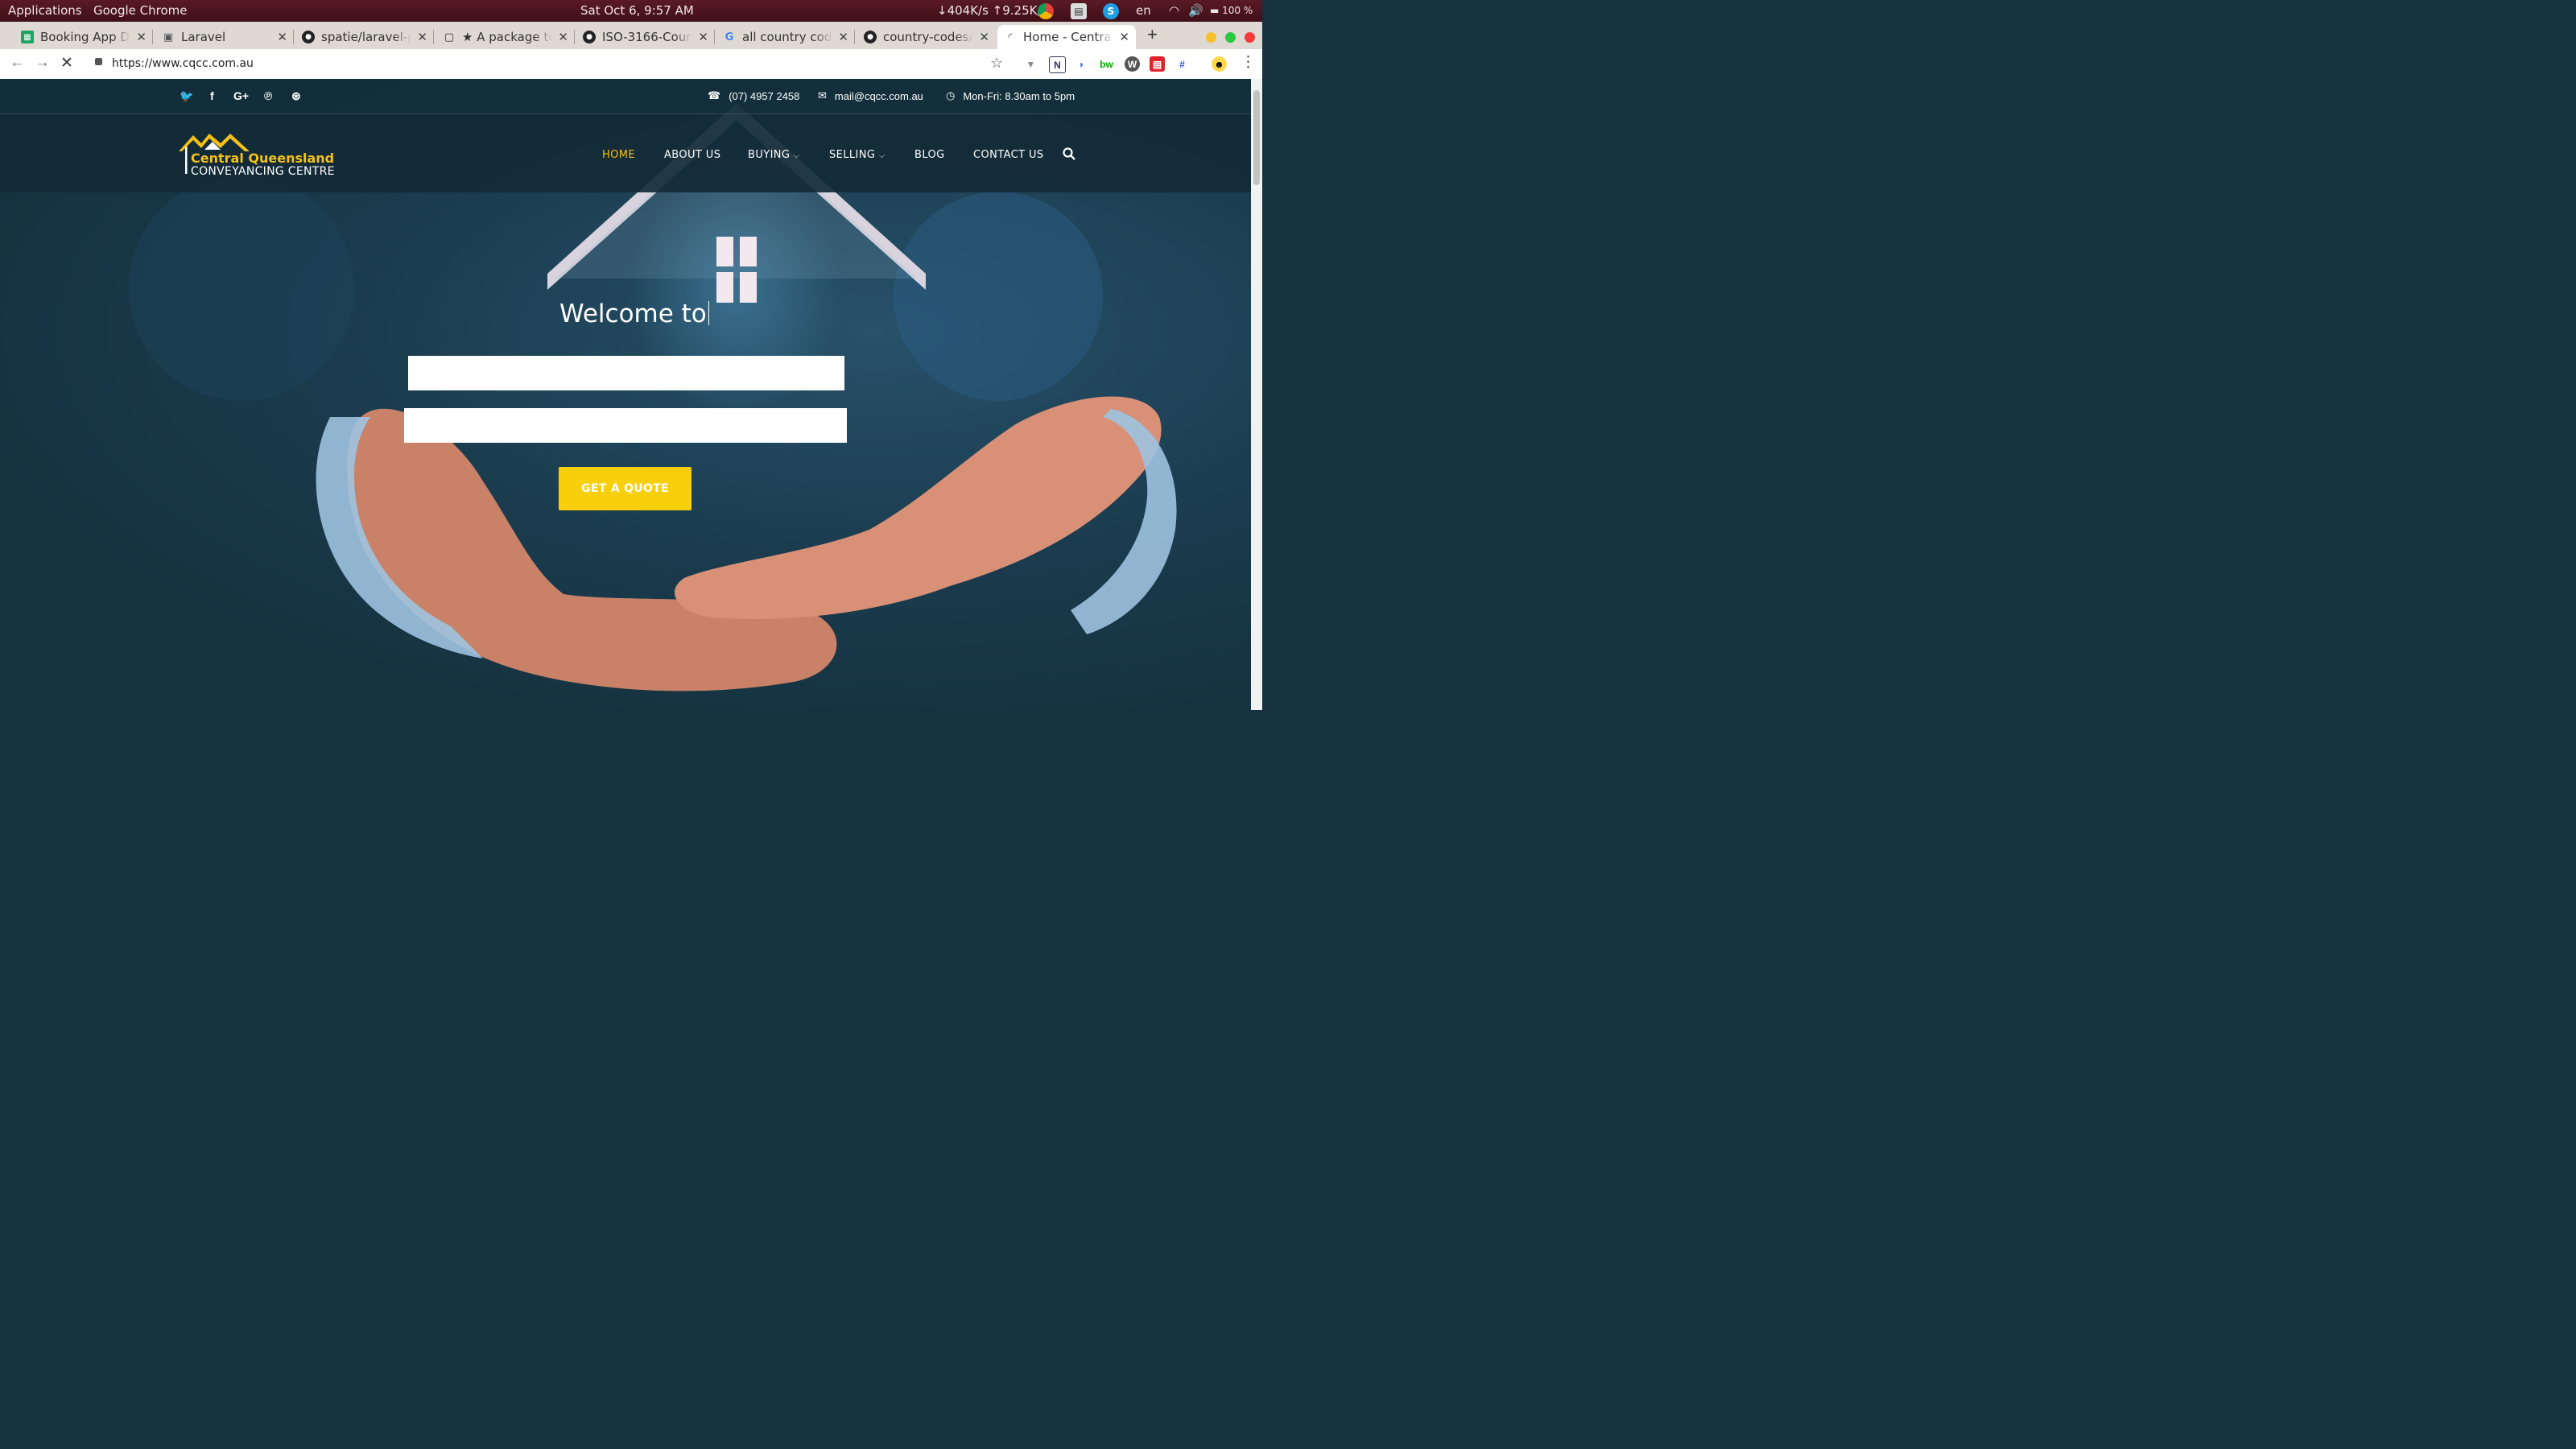 This screenshot has width=2576, height=1449. What do you see at coordinates (186, 96) in the screenshot?
I see `twitter-icon: 🐦` at bounding box center [186, 96].